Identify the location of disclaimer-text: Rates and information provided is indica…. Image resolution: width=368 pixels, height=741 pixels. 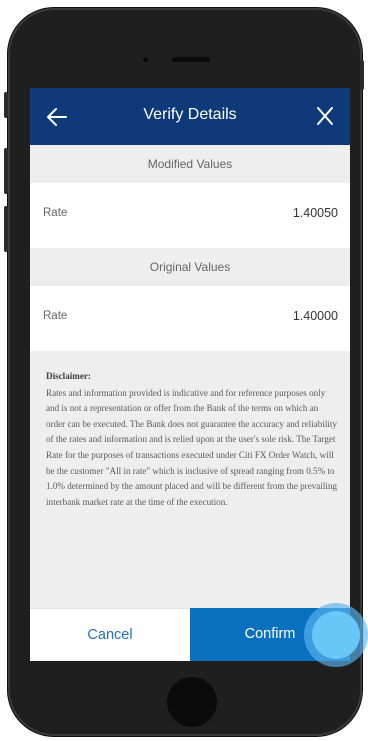
(191, 447).